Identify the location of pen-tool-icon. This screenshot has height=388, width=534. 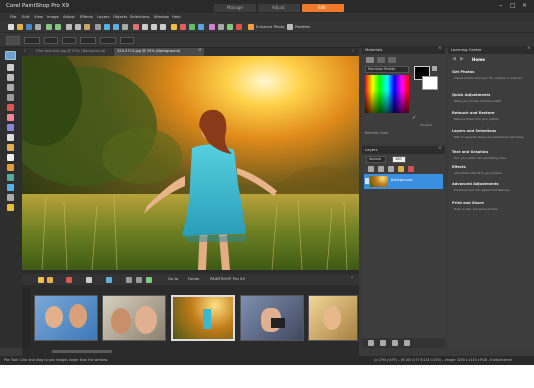
(10, 197).